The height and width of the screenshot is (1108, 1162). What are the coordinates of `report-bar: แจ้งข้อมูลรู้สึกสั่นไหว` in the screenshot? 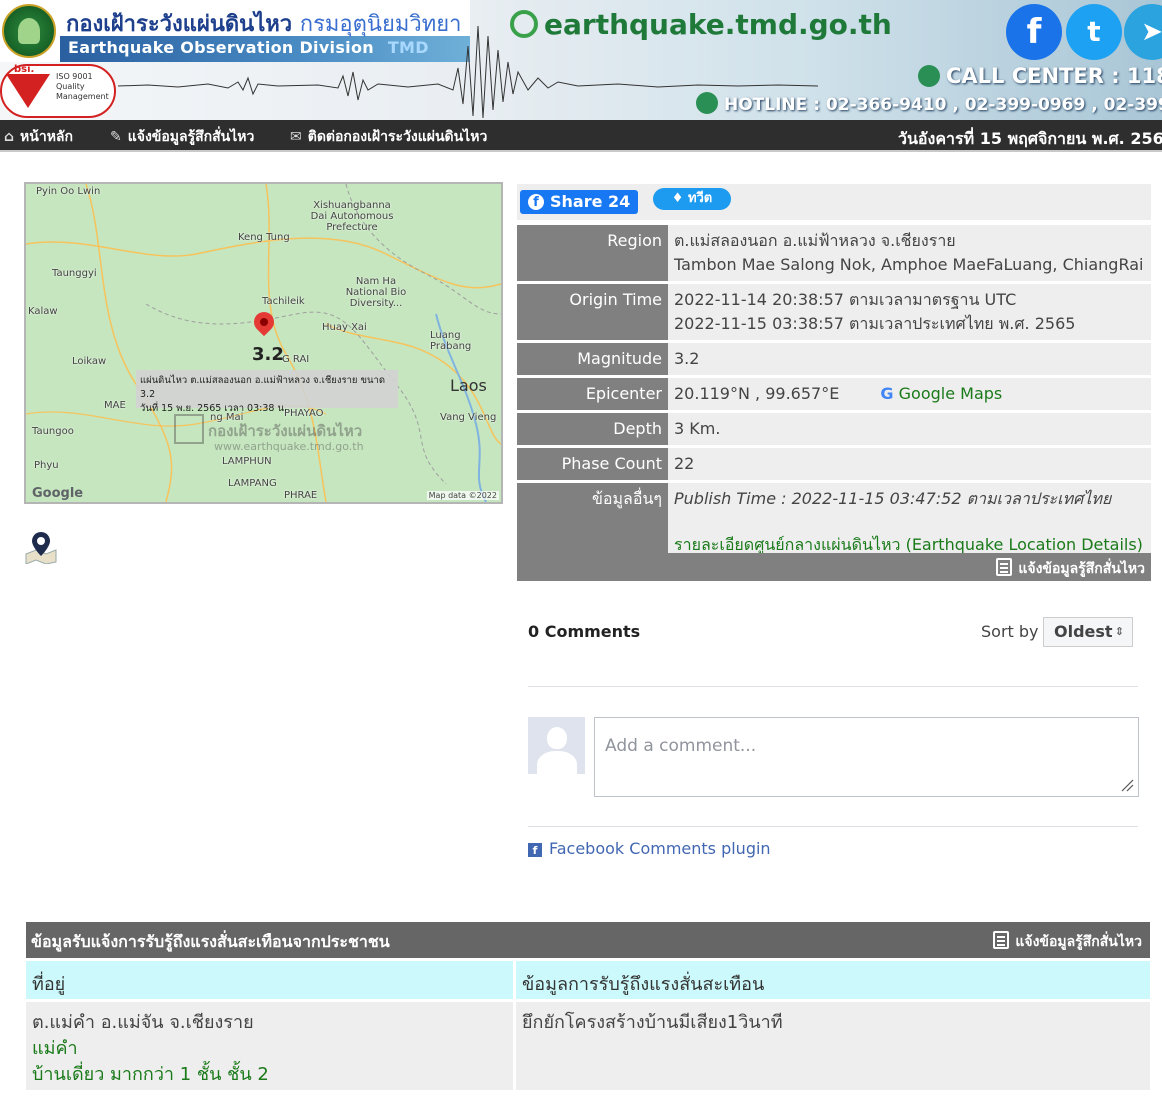 It's located at (834, 567).